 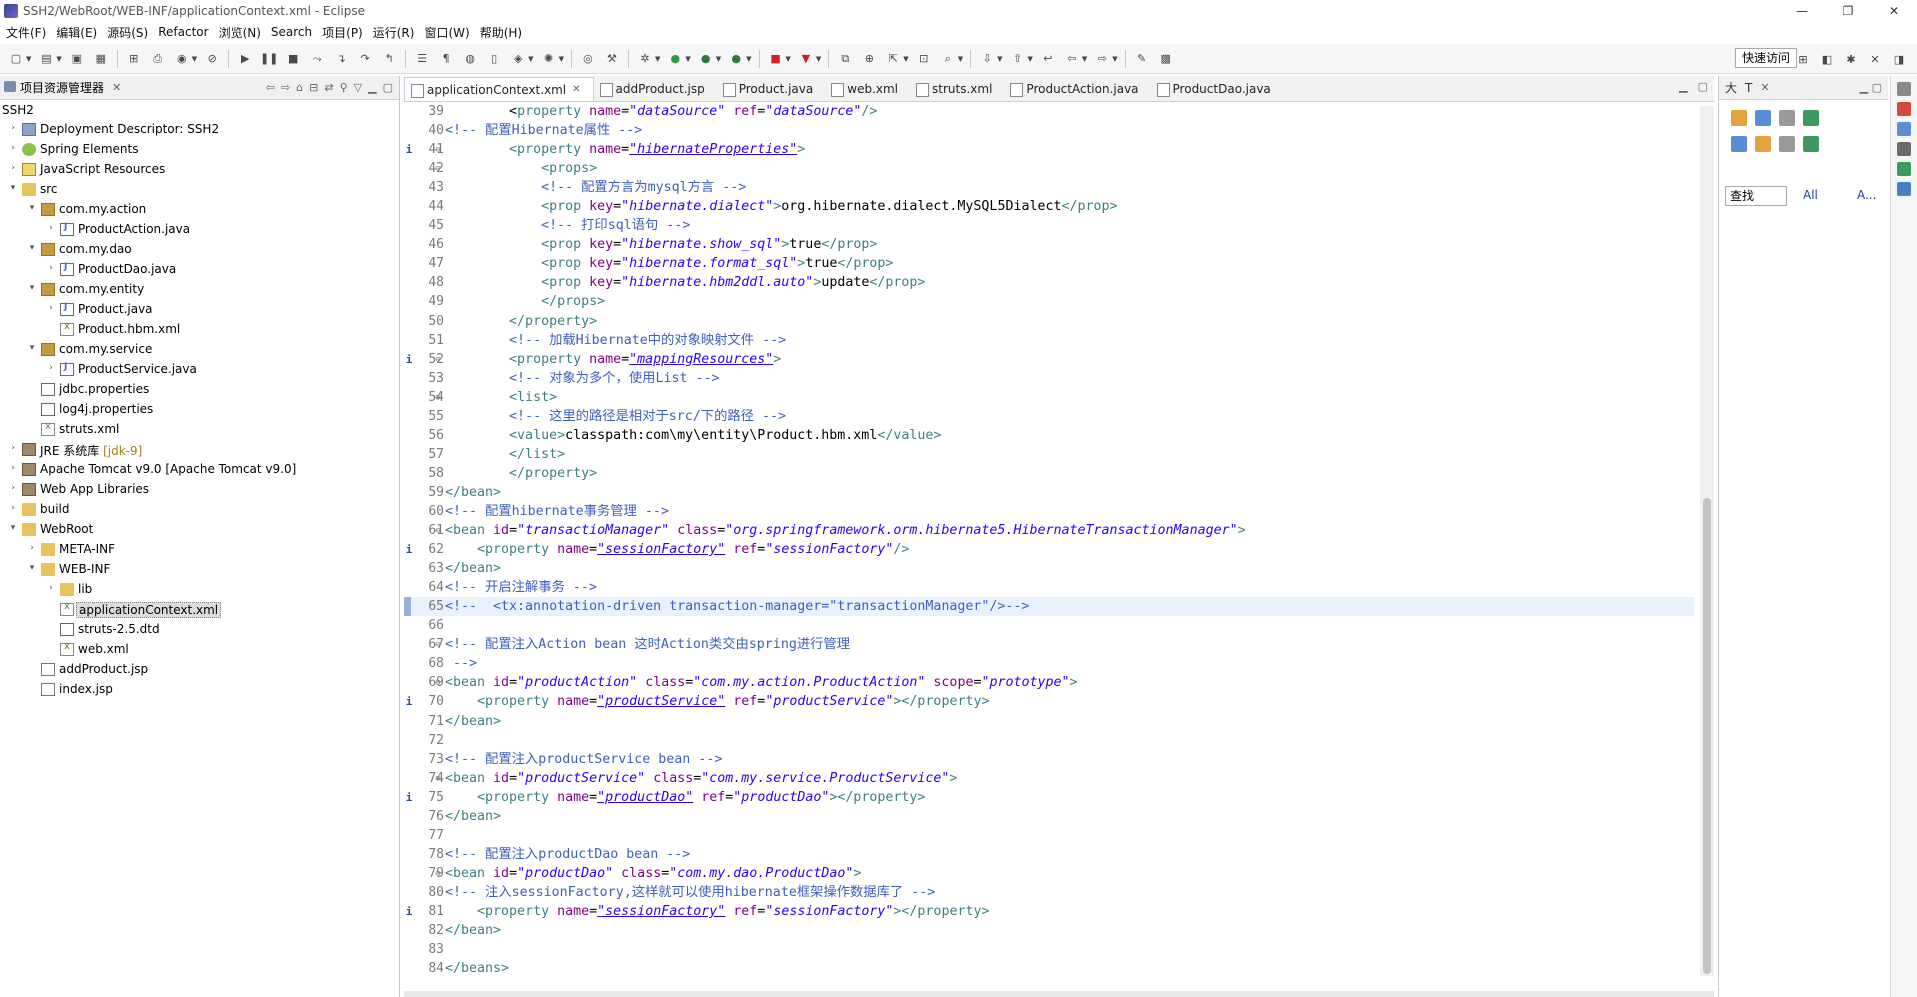 I want to click on code-line: 42 ⊖ <props>, so click(x=1049, y=168).